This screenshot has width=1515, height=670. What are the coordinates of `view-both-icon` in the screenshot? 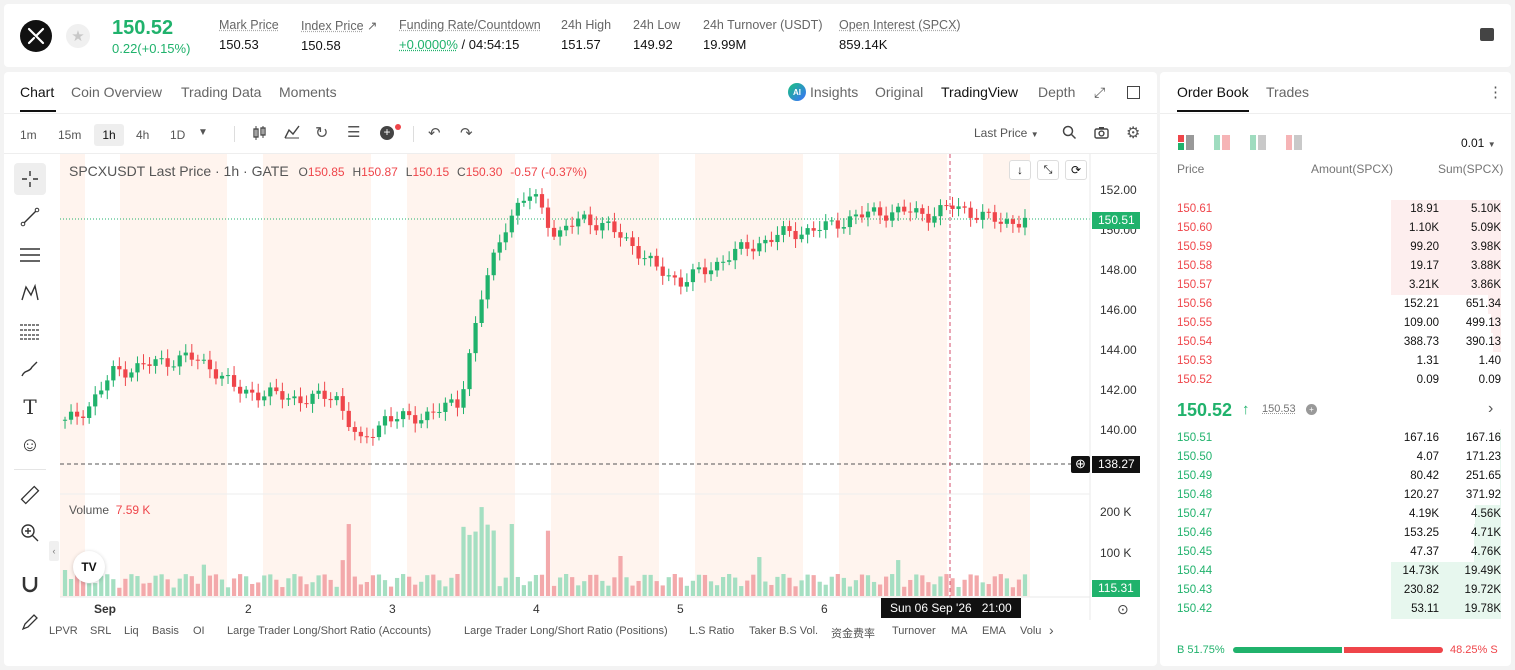 It's located at (1186, 142).